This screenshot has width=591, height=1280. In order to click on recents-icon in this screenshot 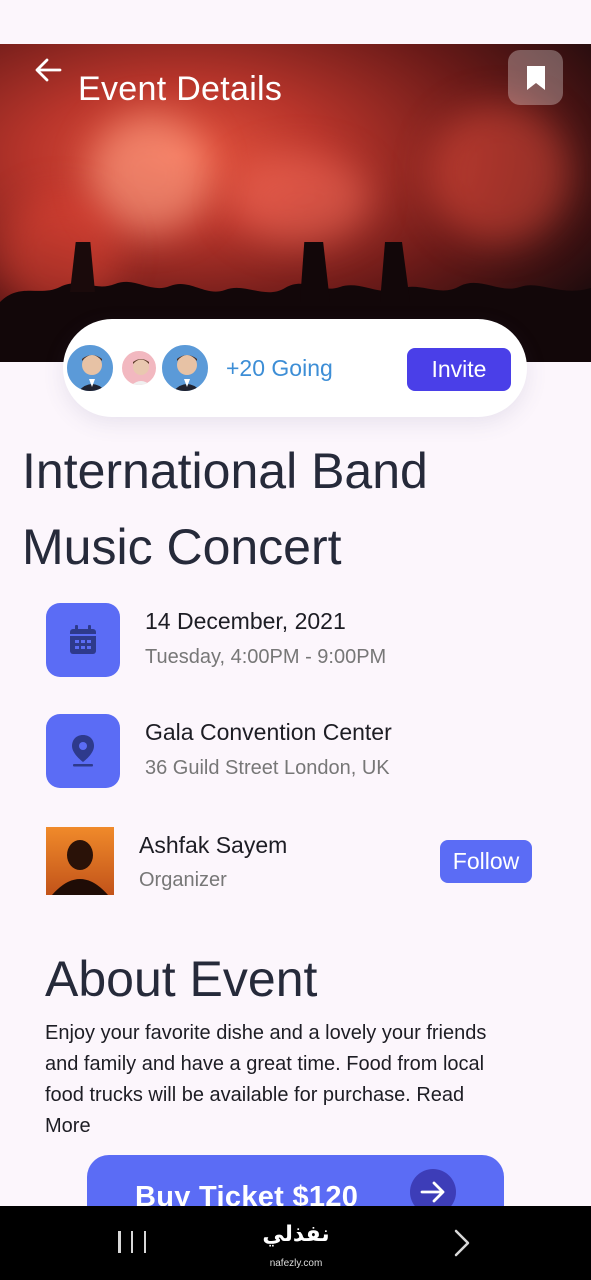, I will do `click(132, 1242)`.